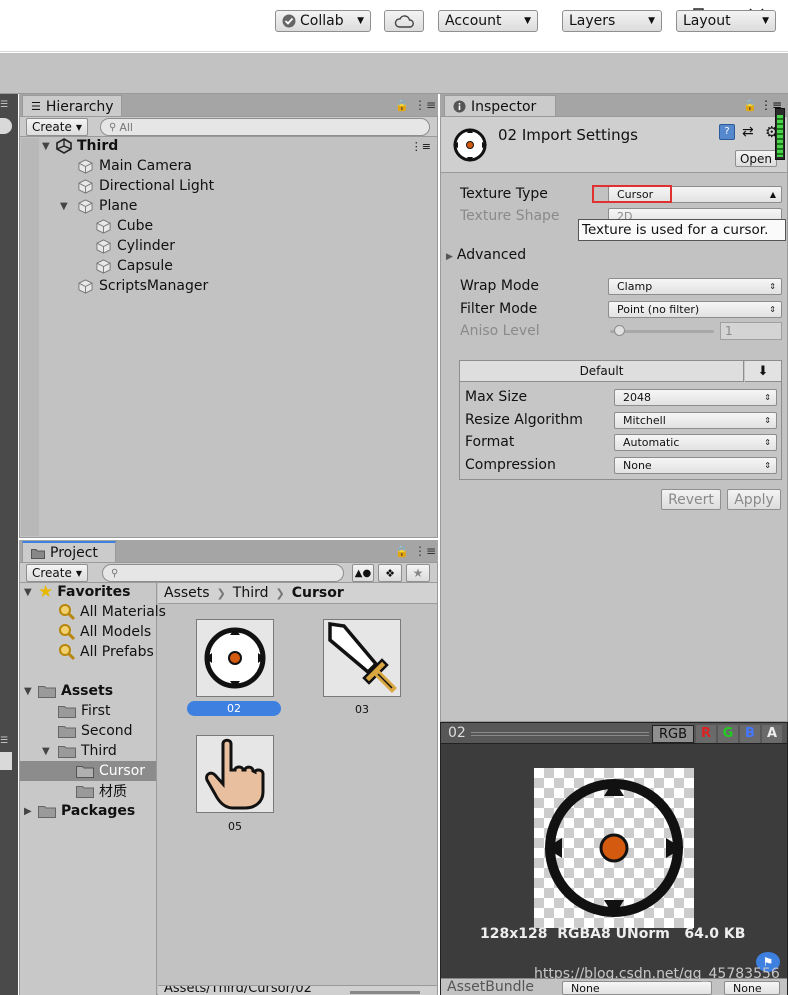 Image resolution: width=788 pixels, height=995 pixels. I want to click on console-edge-field, so click(6, 761).